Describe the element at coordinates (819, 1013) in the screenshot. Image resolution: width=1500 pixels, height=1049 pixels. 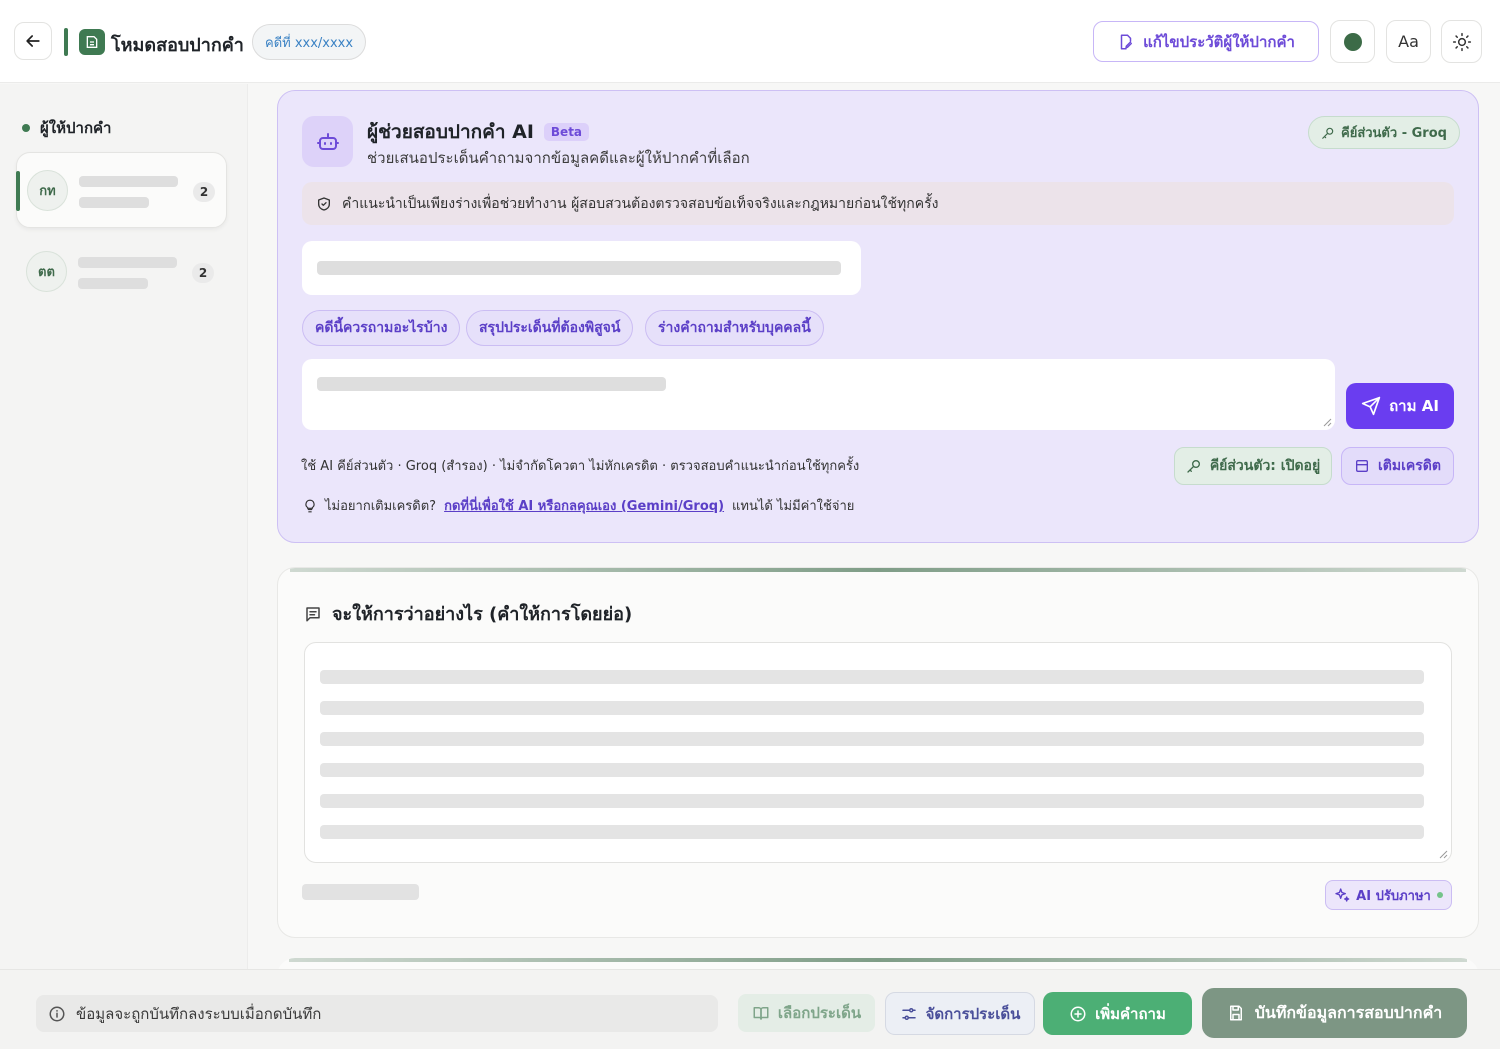
I see `select-issue-label: เลือกประเด็น` at that location.